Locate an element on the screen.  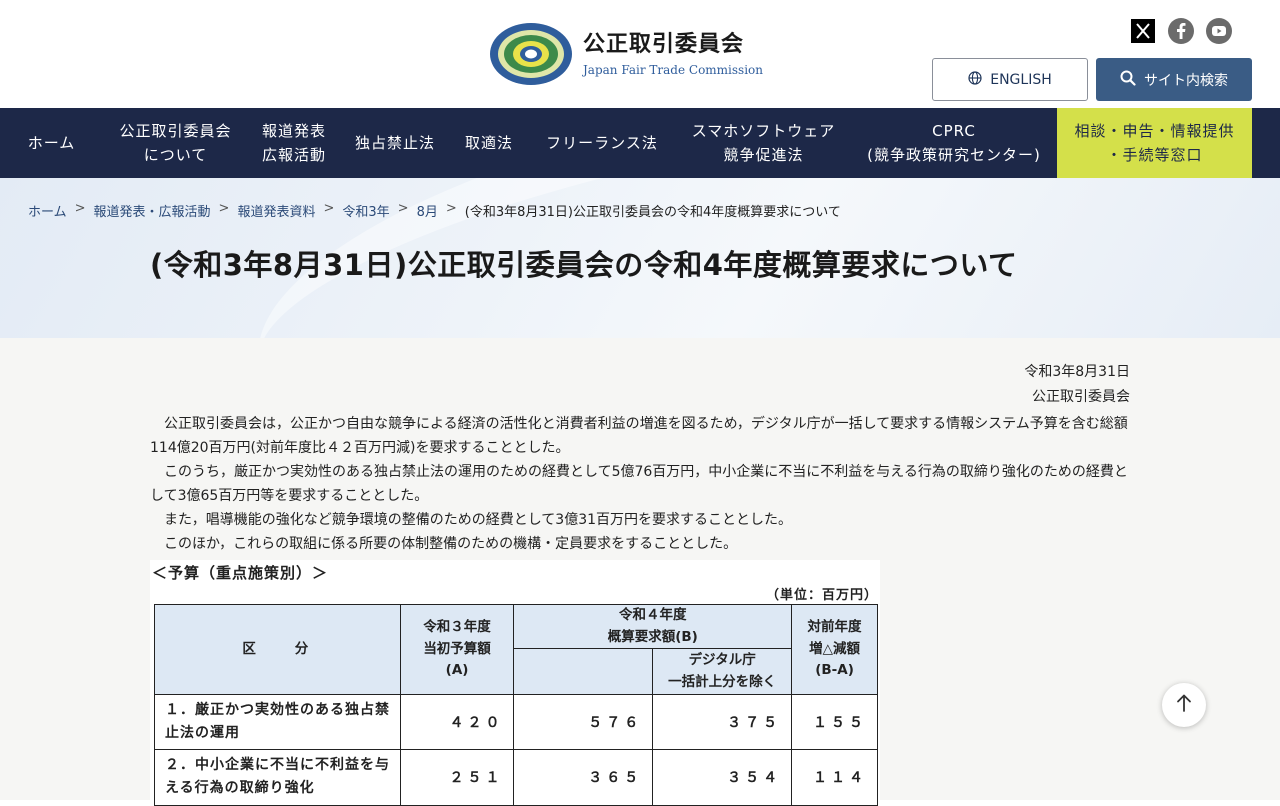
breadcrumb-link: 令和3年 is located at coordinates (365, 210).